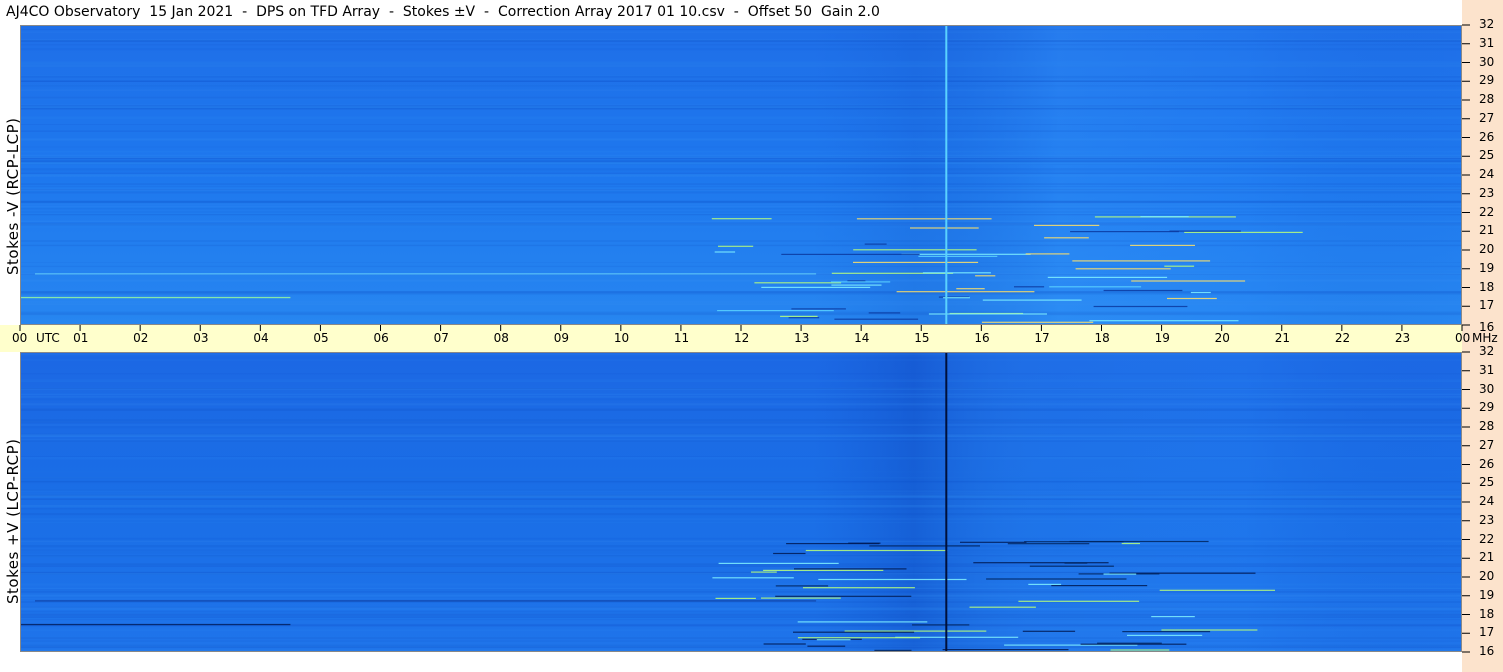 Image resolution: width=1503 pixels, height=672 pixels. Describe the element at coordinates (742, 338) in the screenshot. I see `utc-tick-label: 12` at that location.